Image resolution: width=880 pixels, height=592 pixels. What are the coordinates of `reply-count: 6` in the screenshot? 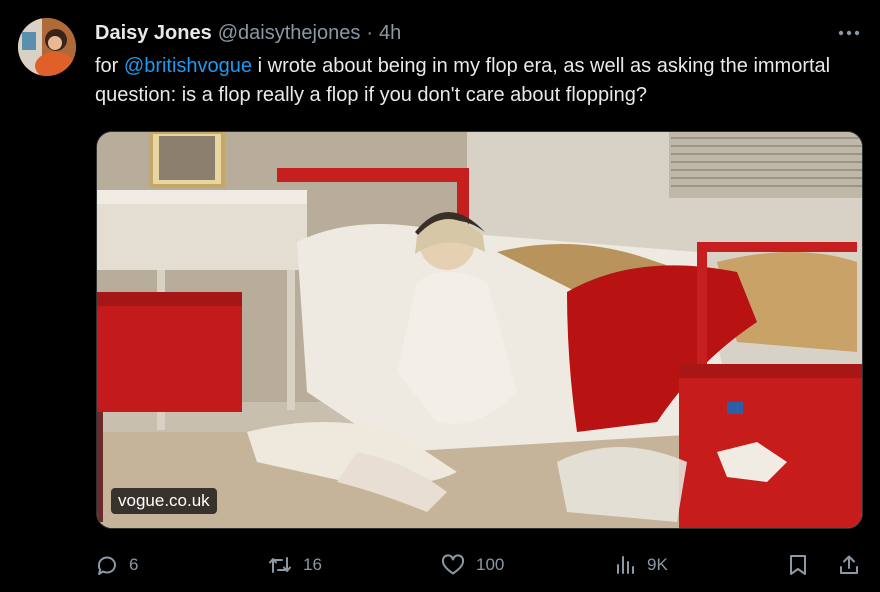 It's located at (134, 564).